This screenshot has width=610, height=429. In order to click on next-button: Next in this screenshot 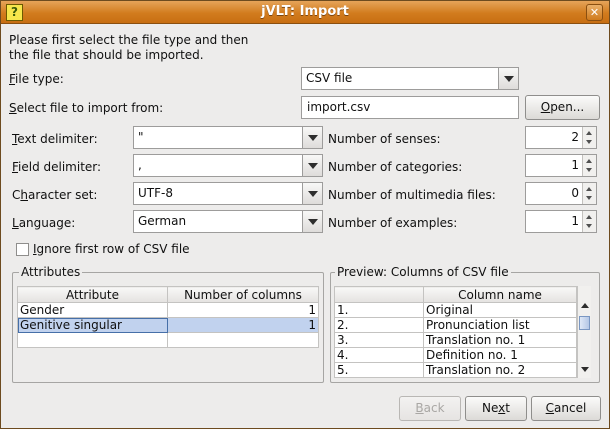, I will do `click(496, 408)`.